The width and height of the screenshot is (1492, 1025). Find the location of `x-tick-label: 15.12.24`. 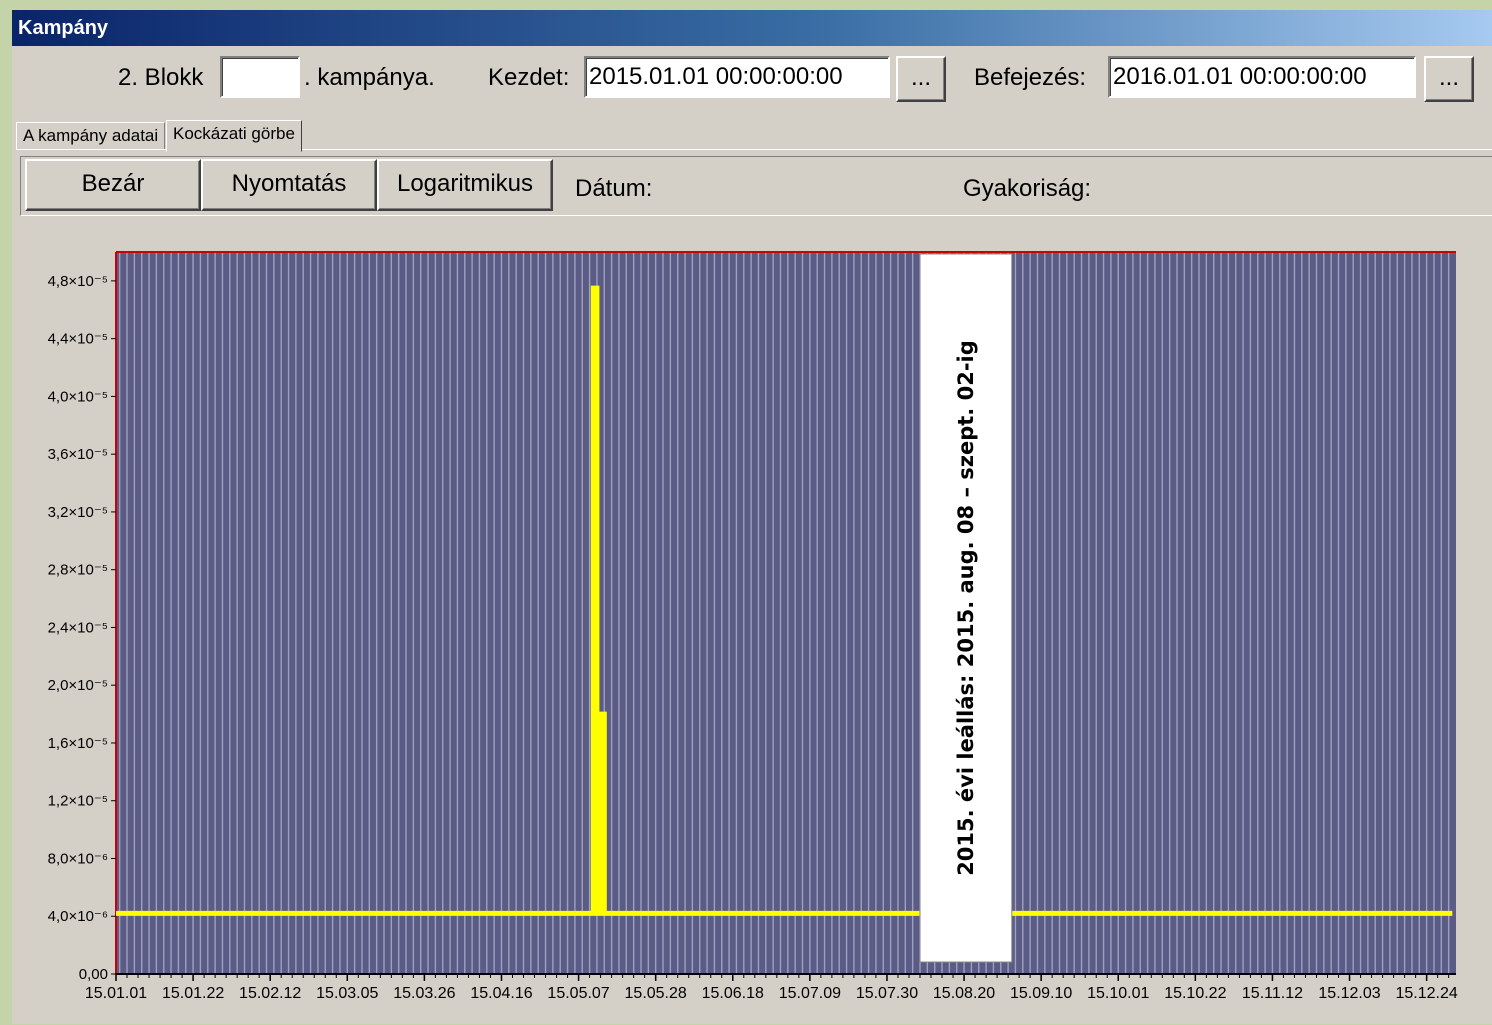

x-tick-label: 15.12.24 is located at coordinates (1426, 993).